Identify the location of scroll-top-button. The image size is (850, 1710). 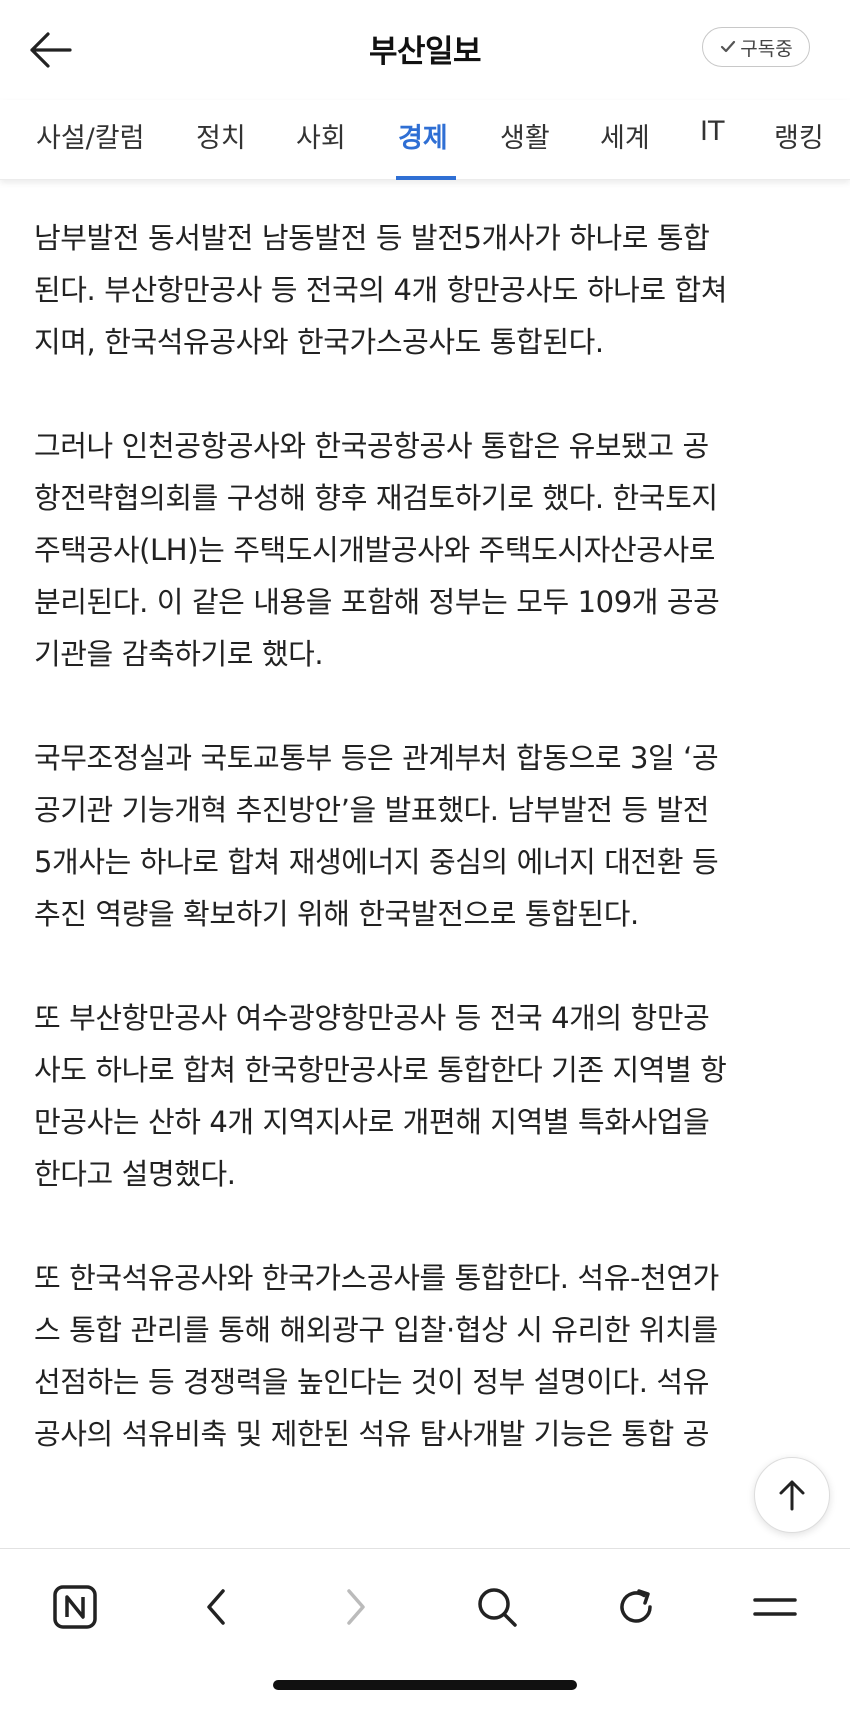
(792, 1495).